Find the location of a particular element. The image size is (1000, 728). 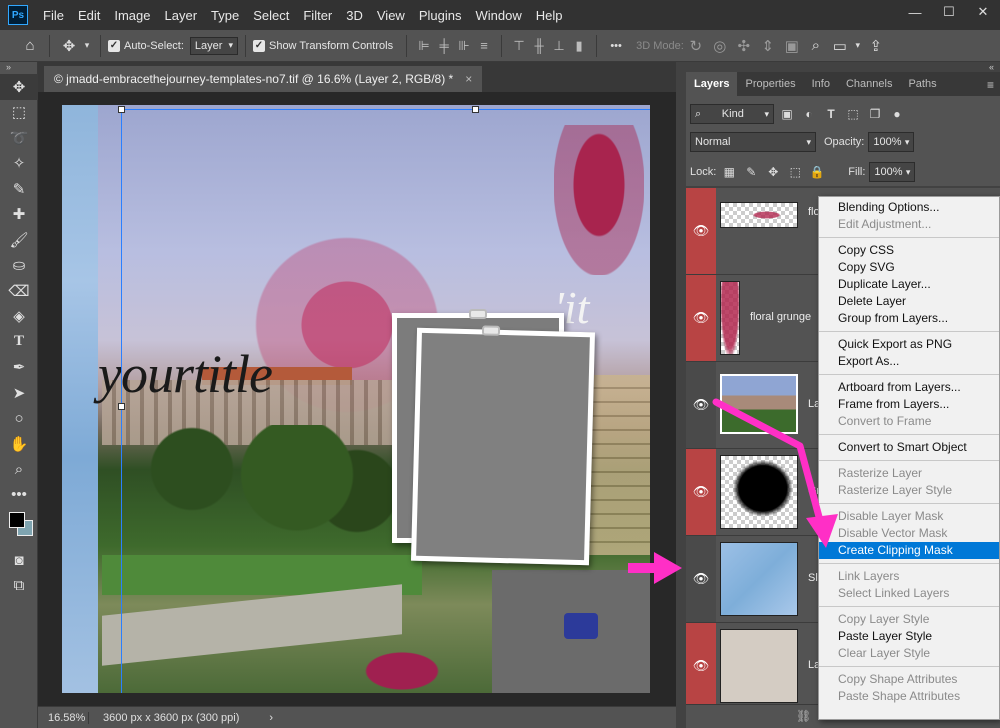

opacity-field: 100% ▾ is located at coordinates (891, 142).